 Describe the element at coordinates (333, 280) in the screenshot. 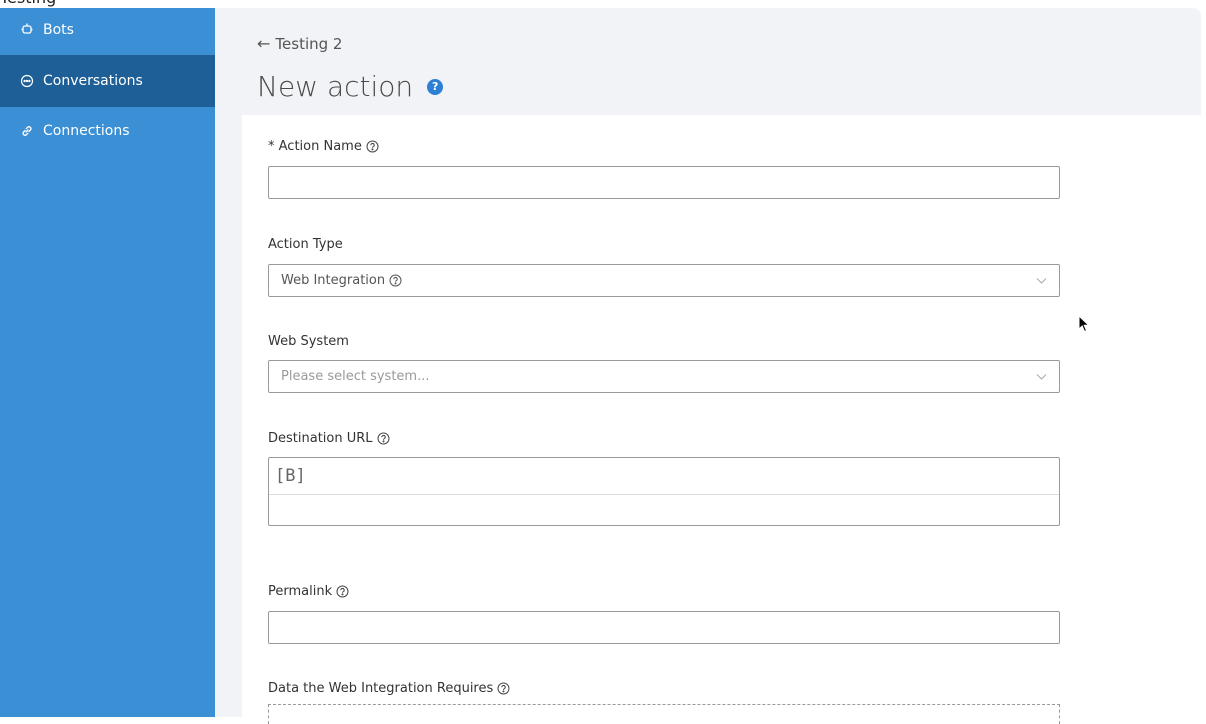

I see `action-type-value-text: Web Integration` at that location.